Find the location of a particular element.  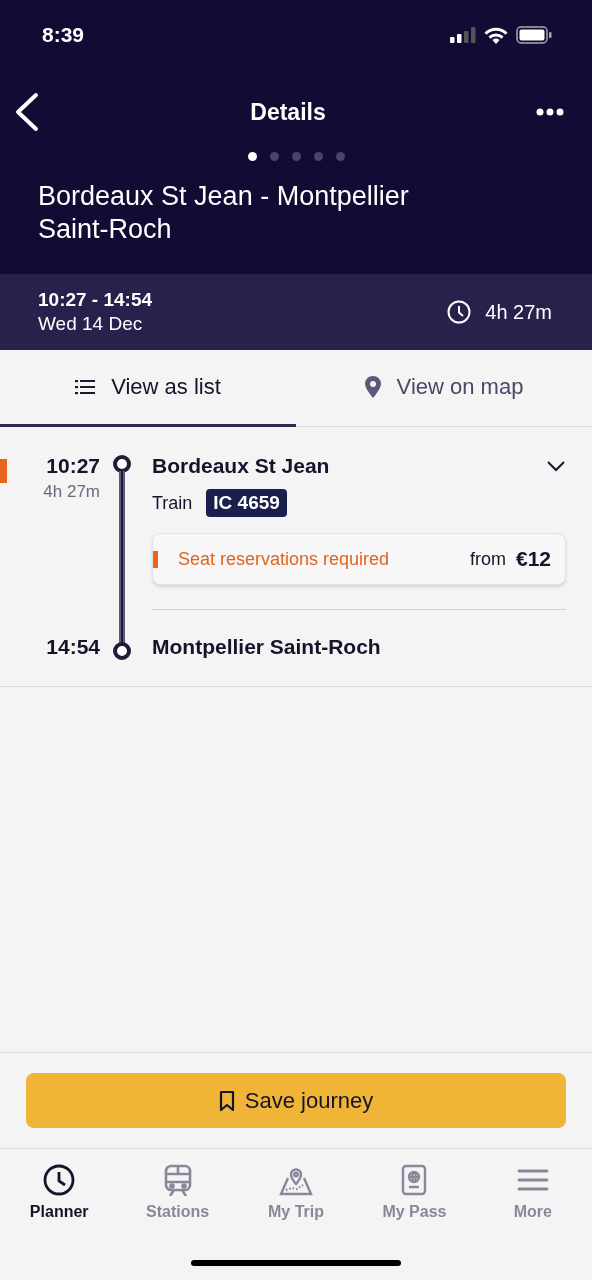

signal-icon is located at coordinates (463, 35).